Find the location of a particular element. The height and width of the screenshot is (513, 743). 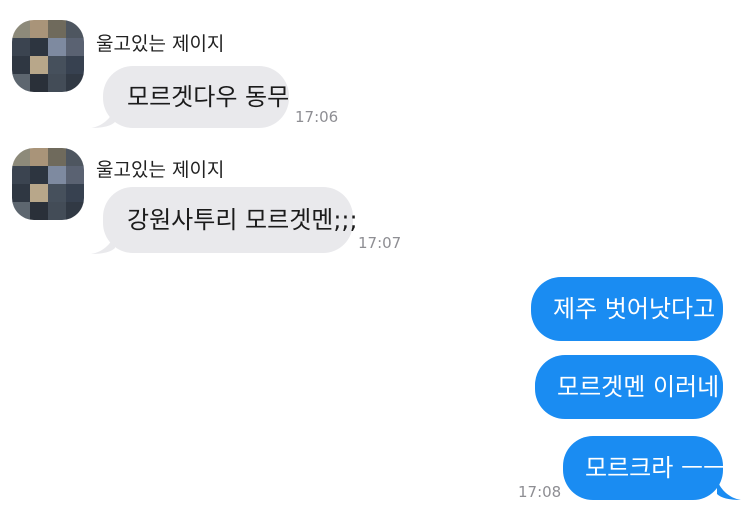

incoming-message-bubble: 강원사투리 모르겟멘;;; is located at coordinates (230, 220).